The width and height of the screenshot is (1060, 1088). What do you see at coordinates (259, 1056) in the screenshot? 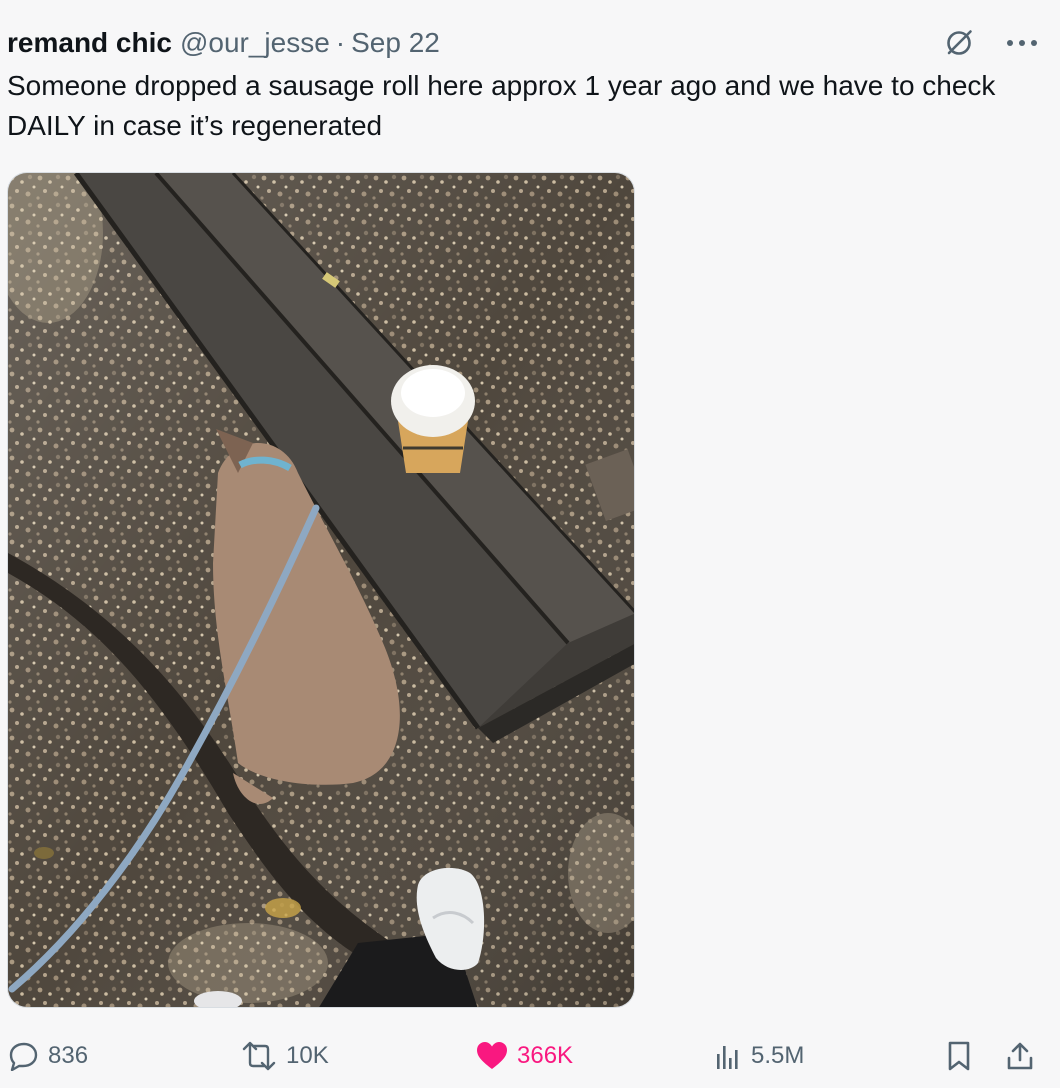
I see `repost-icon` at bounding box center [259, 1056].